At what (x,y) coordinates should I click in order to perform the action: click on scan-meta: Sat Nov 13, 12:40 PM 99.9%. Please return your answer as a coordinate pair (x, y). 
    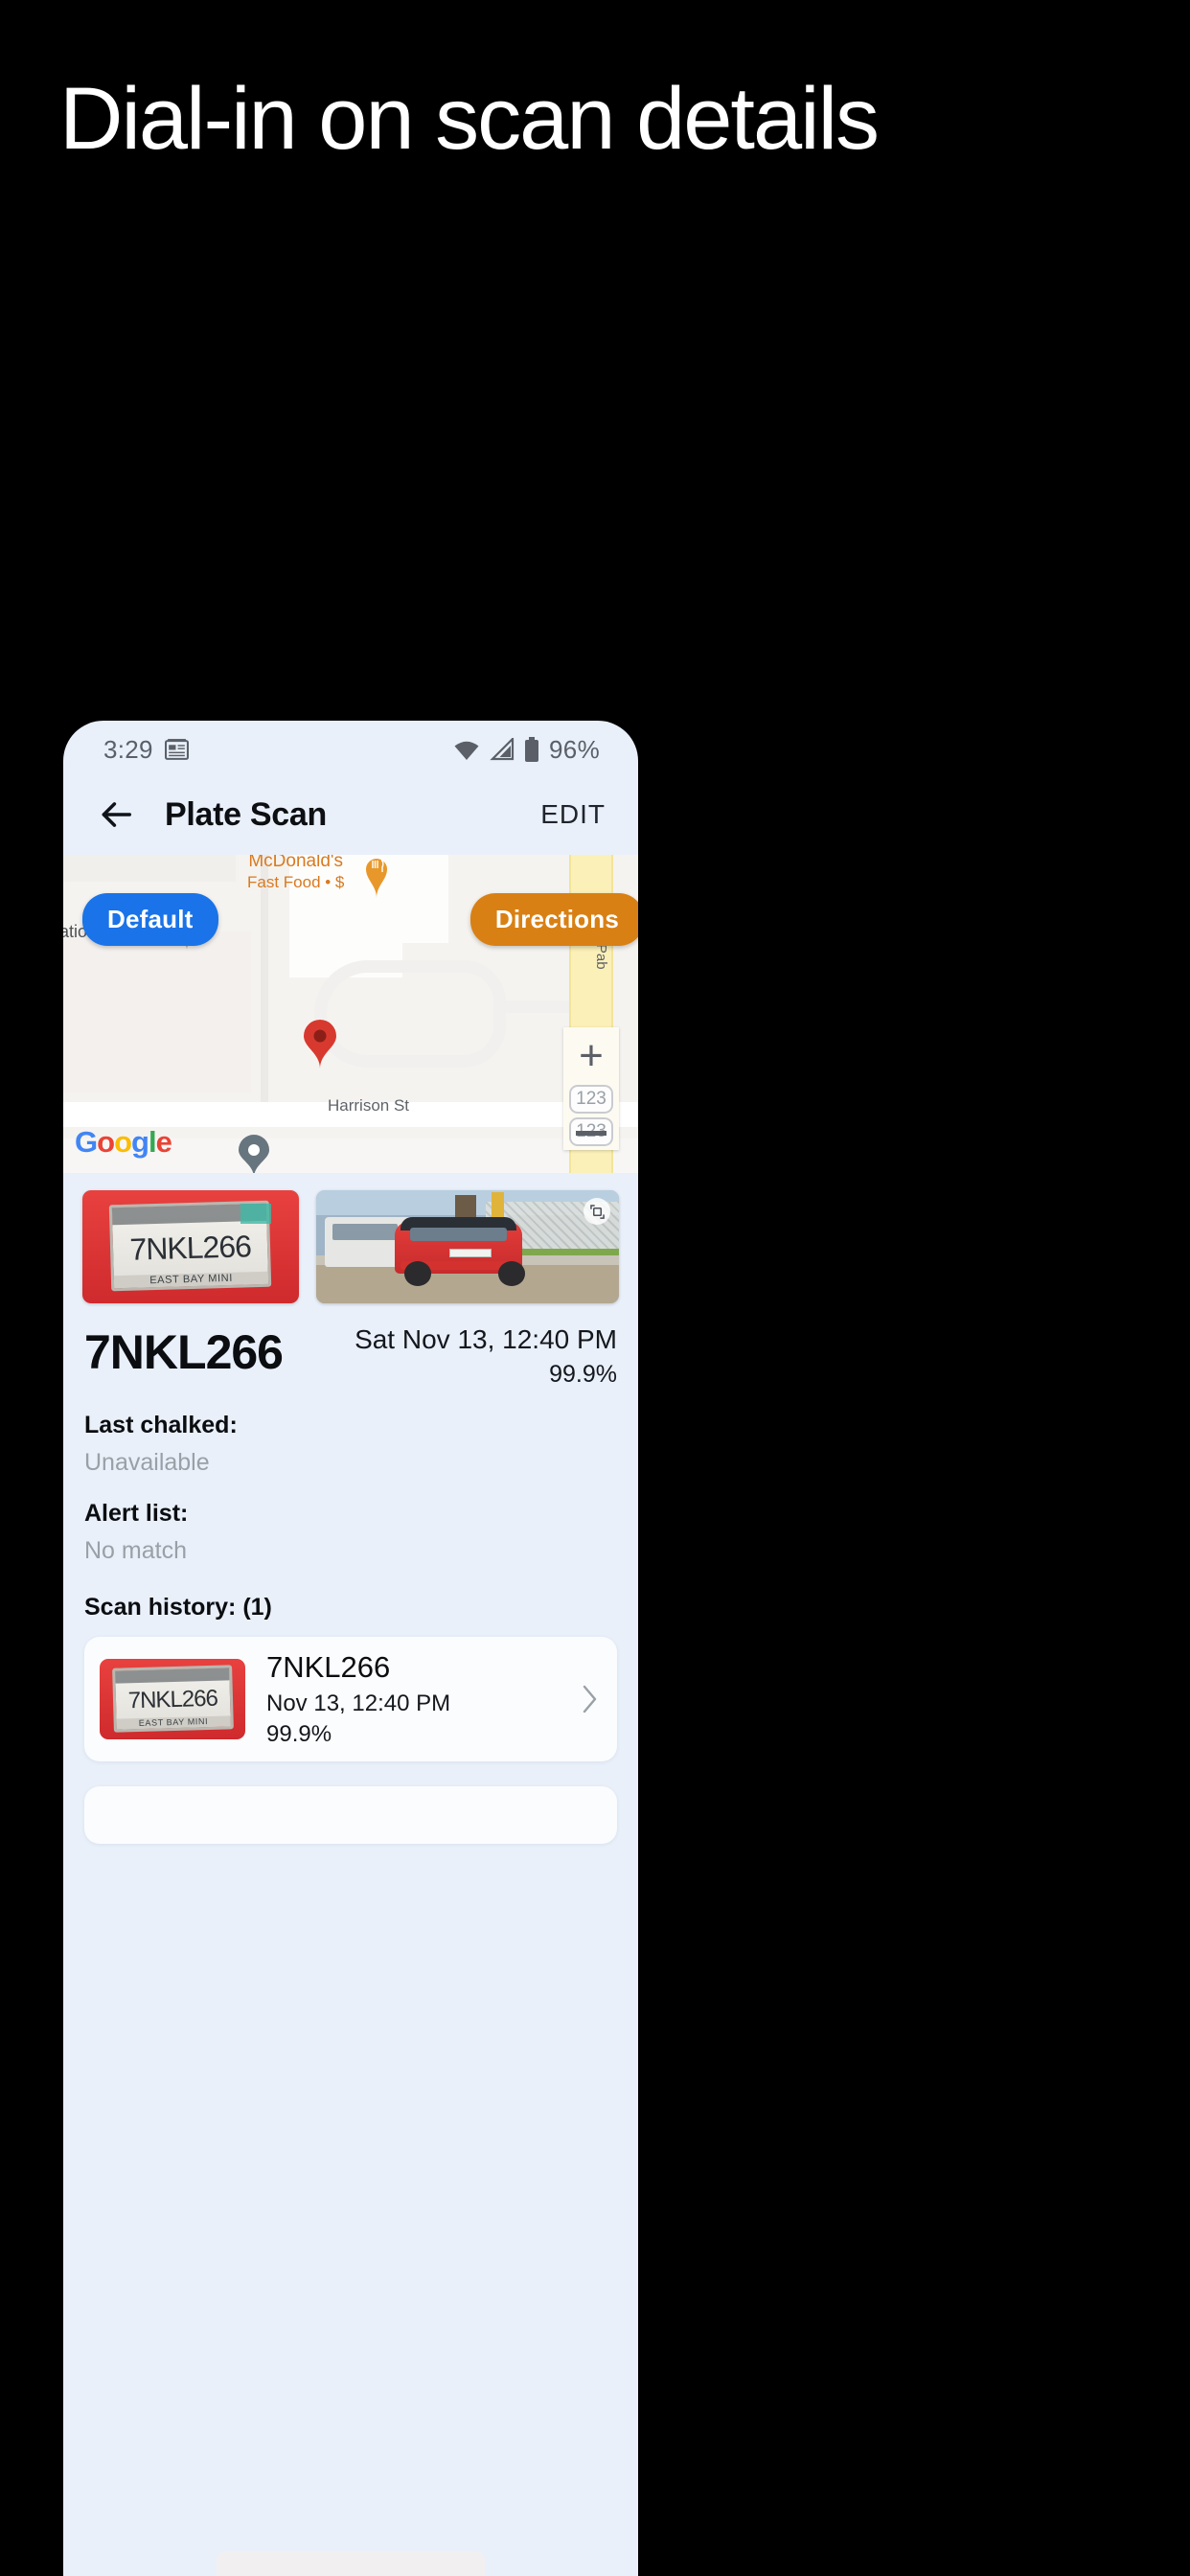
    Looking at the image, I should click on (486, 1356).